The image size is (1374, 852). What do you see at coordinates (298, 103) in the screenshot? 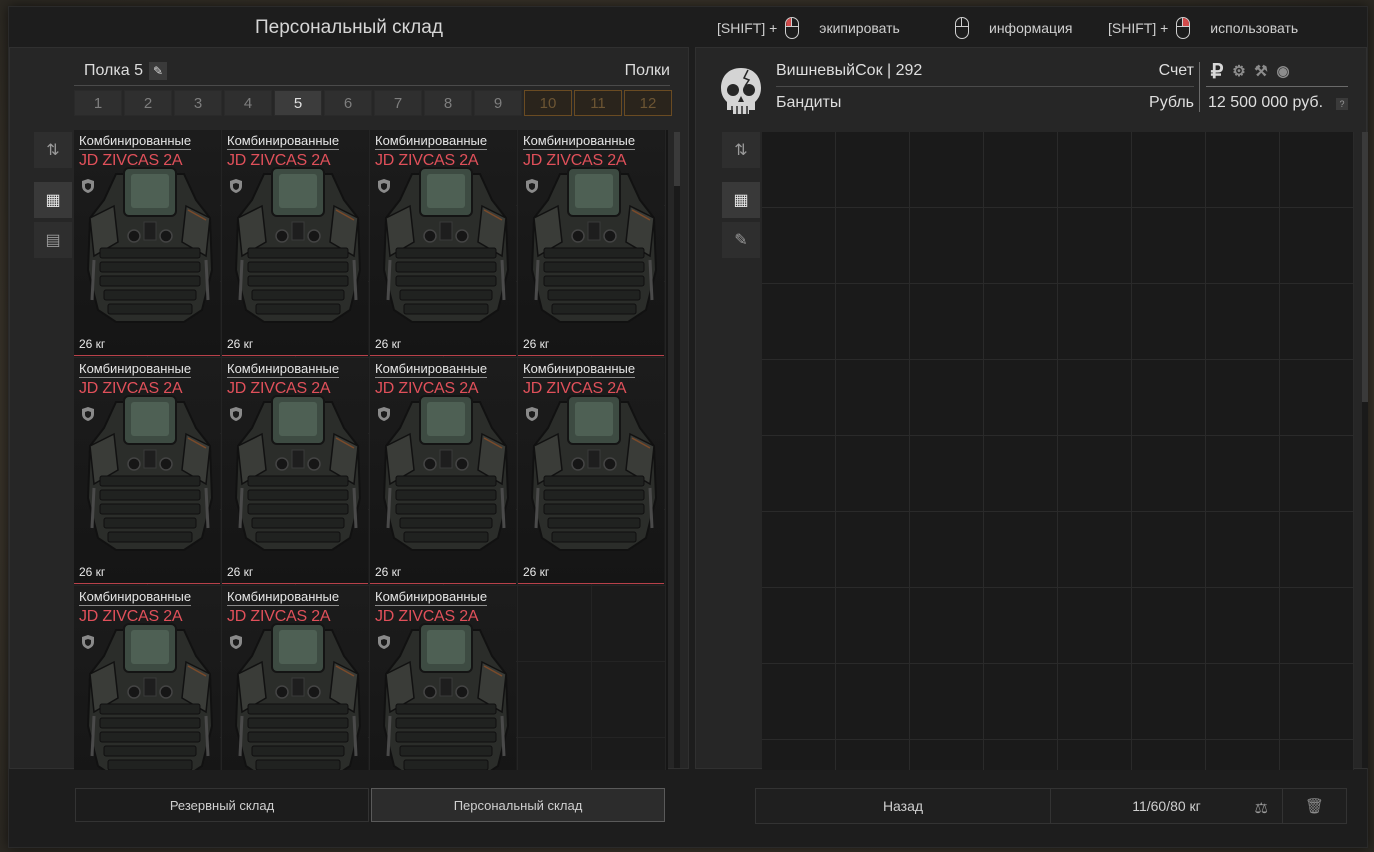
I see `shelf-tab-5: 5` at bounding box center [298, 103].